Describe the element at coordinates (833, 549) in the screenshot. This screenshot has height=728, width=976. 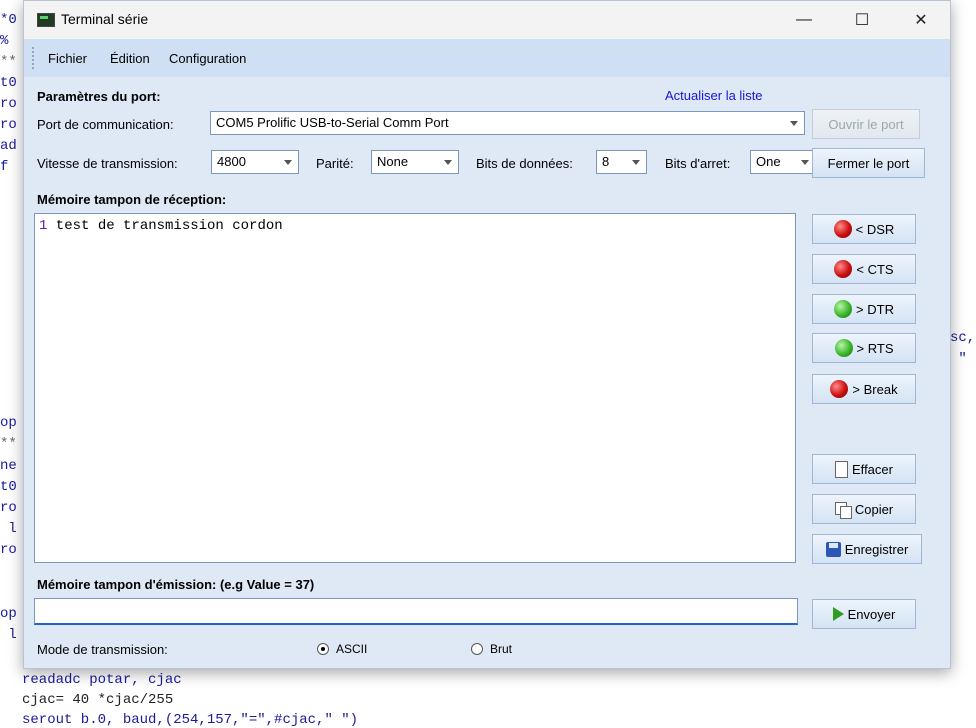
I see `floppy-disk-icon` at that location.